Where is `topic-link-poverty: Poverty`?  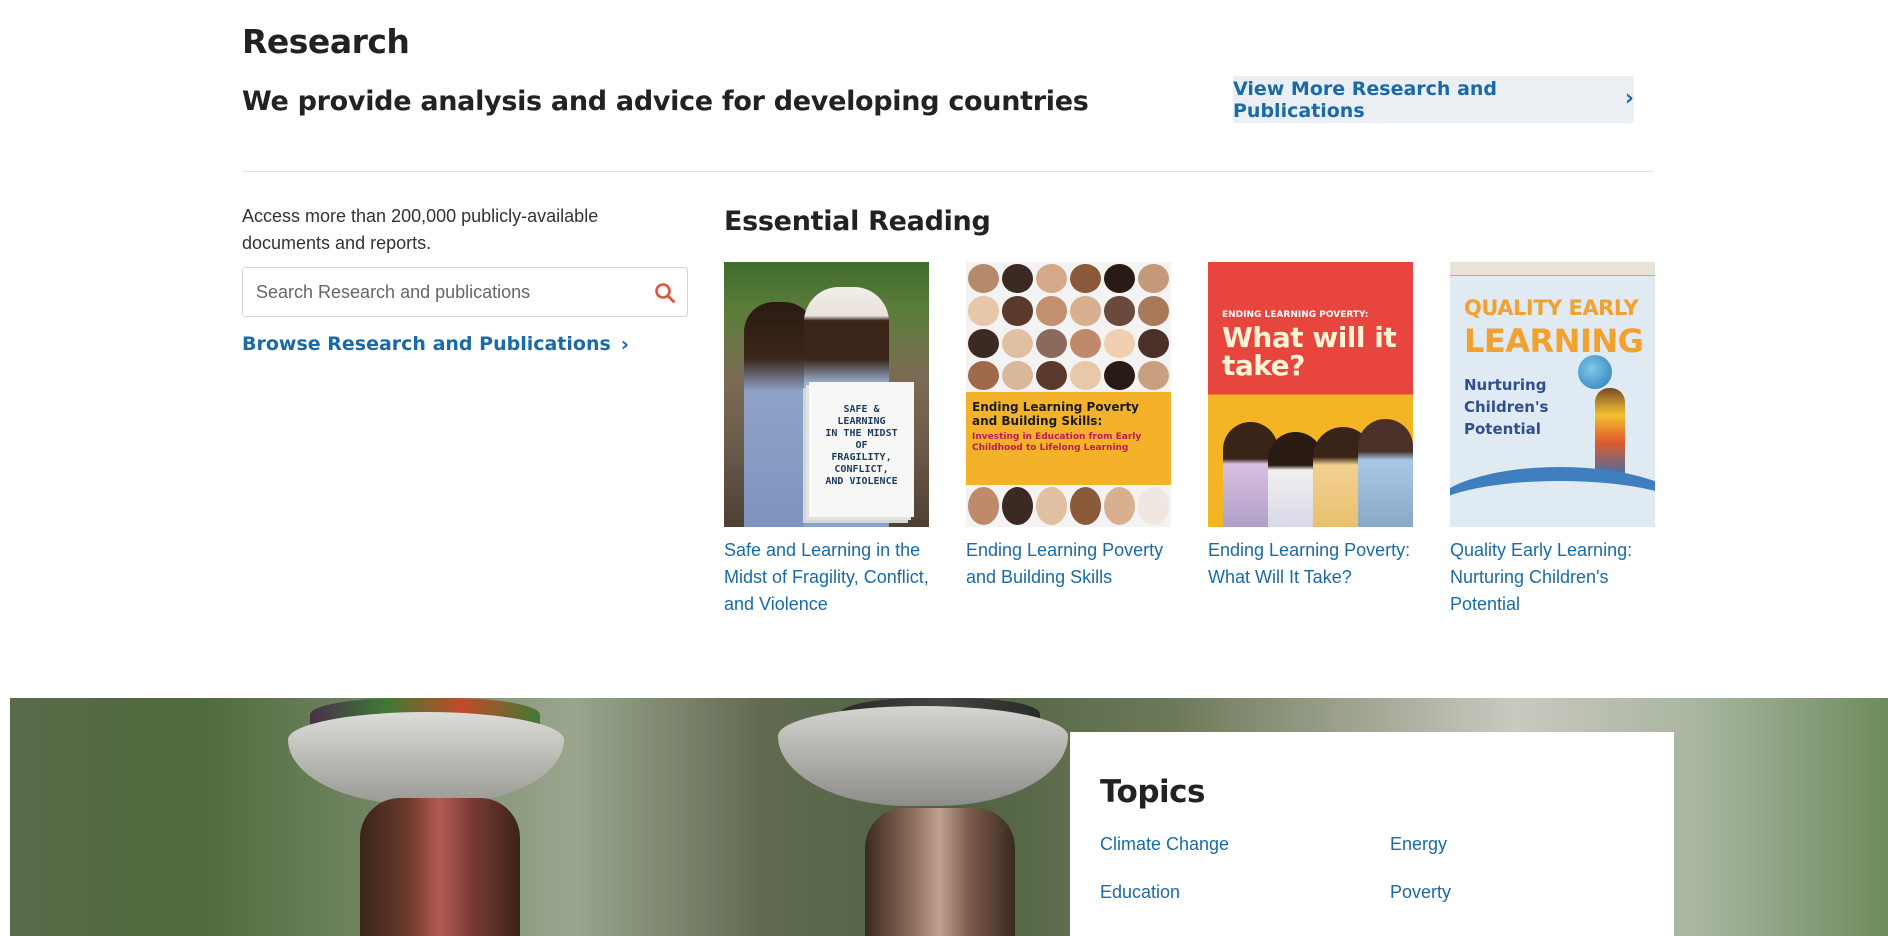 topic-link-poverty: Poverty is located at coordinates (1535, 892).